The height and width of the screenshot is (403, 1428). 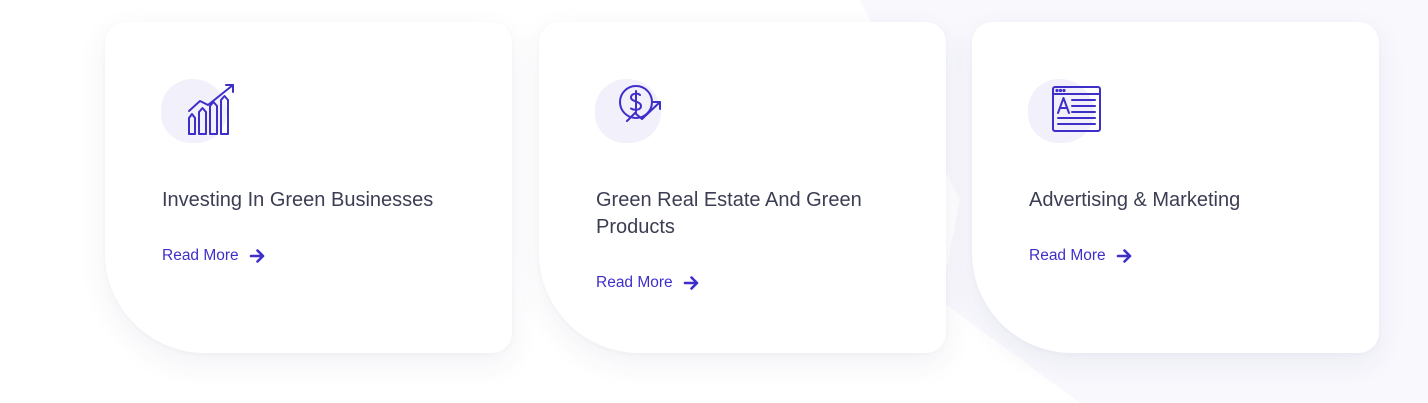 I want to click on service-title: Advertising & Marketing, so click(x=1135, y=200).